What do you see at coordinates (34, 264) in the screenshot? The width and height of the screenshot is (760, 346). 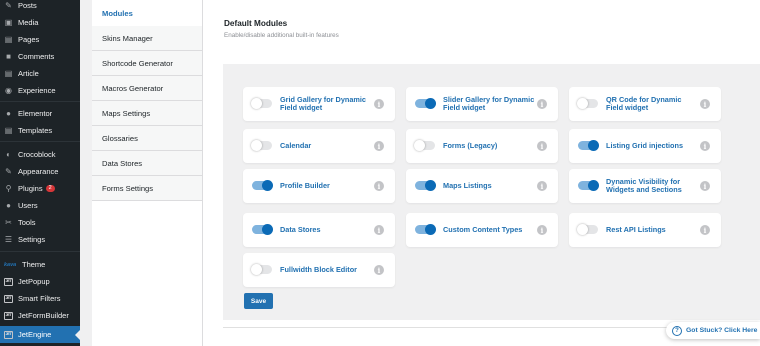 I see `sidebar-item-label: Theme` at bounding box center [34, 264].